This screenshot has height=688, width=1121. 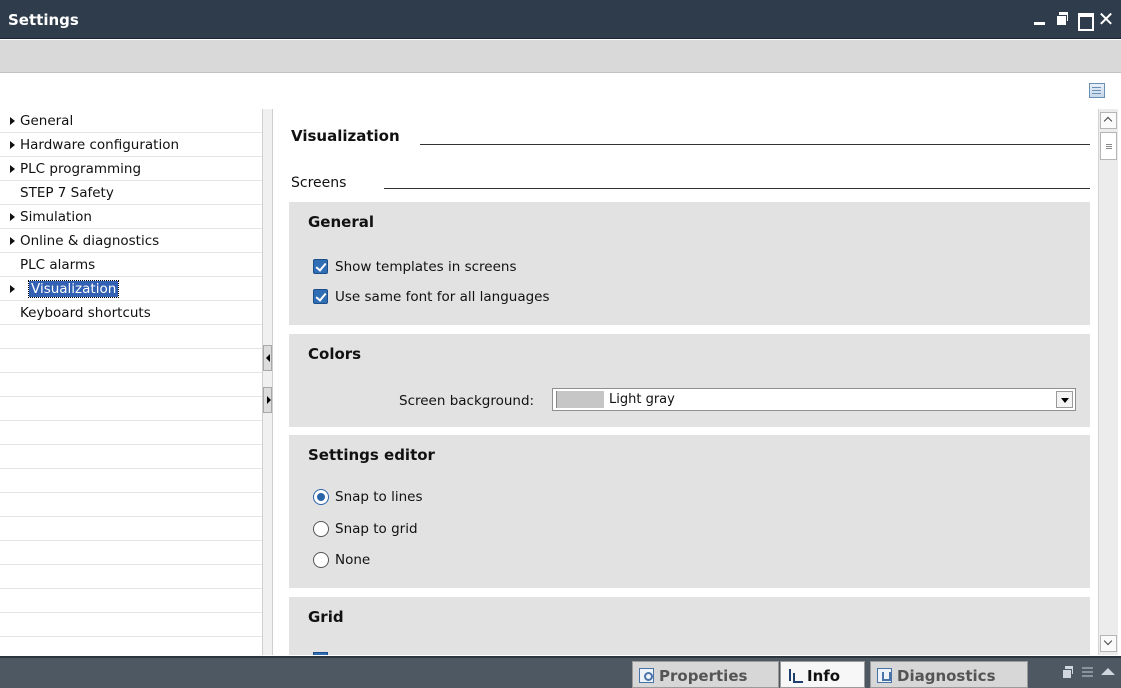 What do you see at coordinates (580, 399) in the screenshot?
I see `color-swatch` at bounding box center [580, 399].